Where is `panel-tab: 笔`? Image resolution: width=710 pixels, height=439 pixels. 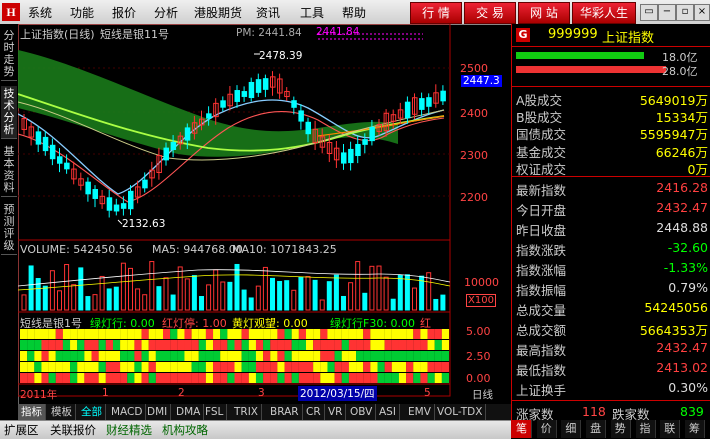 panel-tab: 笔 is located at coordinates (522, 429).